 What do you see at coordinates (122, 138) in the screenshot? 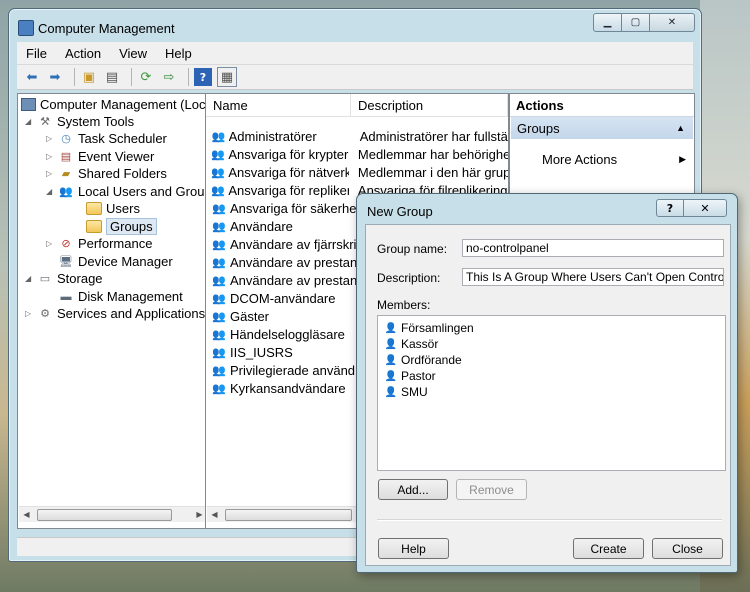
I see `tree-item-label: Task Scheduler` at bounding box center [122, 138].